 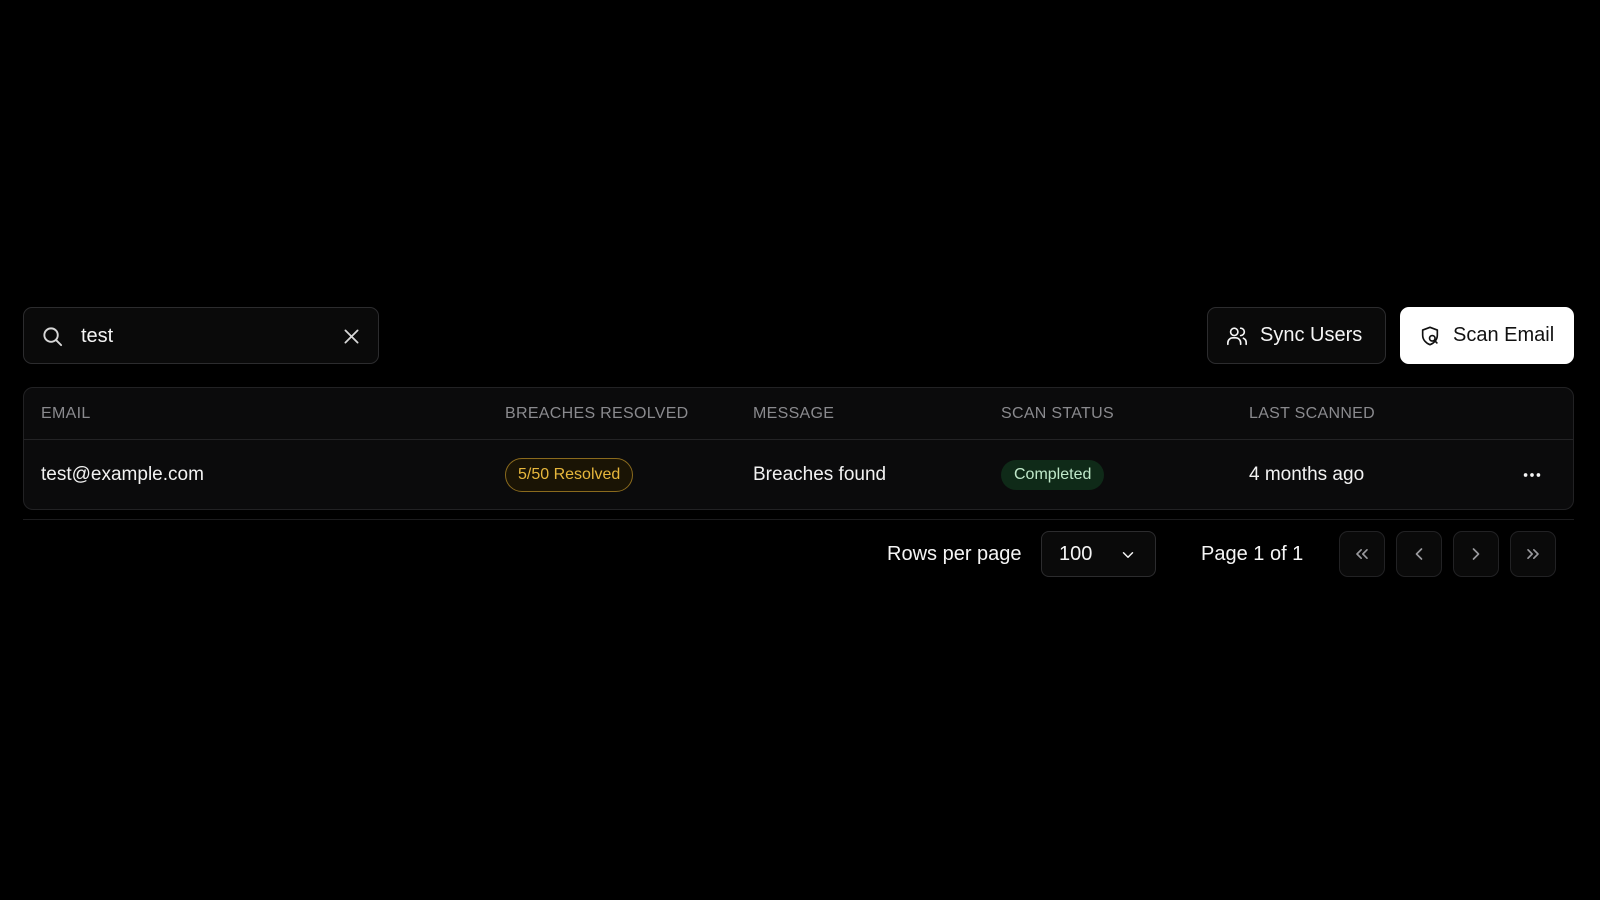 I want to click on header-email: EMAIL, so click(x=66, y=414).